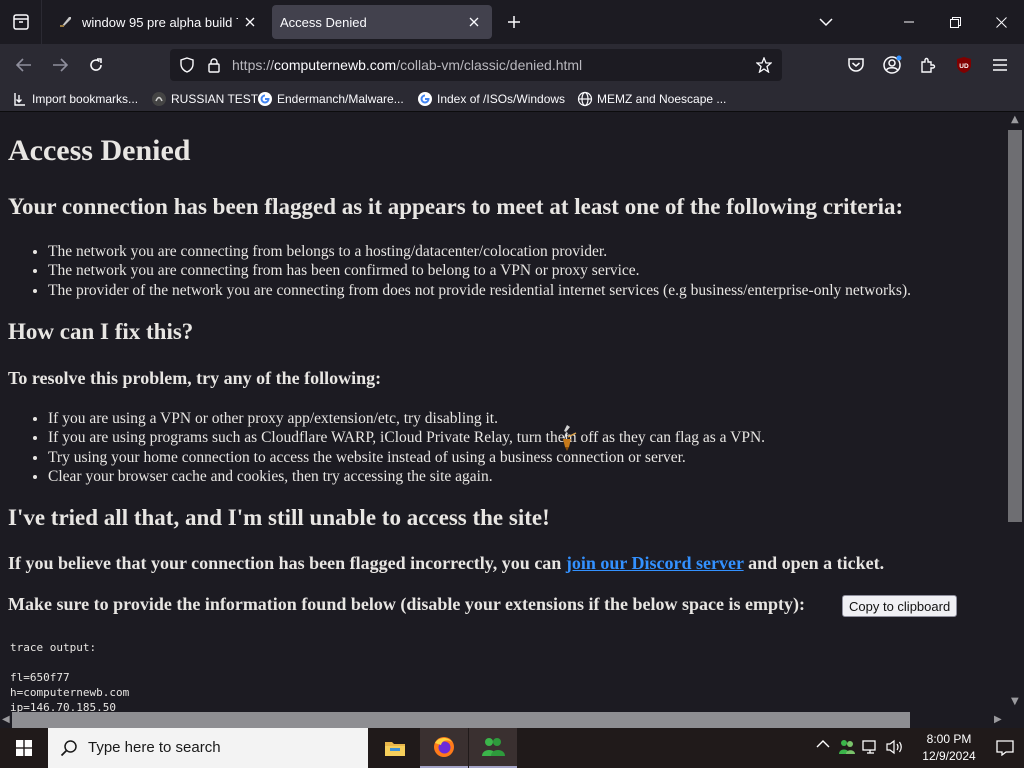 Image resolution: width=1024 pixels, height=768 pixels. I want to click on clock-date: 12/9/2024, so click(949, 756).